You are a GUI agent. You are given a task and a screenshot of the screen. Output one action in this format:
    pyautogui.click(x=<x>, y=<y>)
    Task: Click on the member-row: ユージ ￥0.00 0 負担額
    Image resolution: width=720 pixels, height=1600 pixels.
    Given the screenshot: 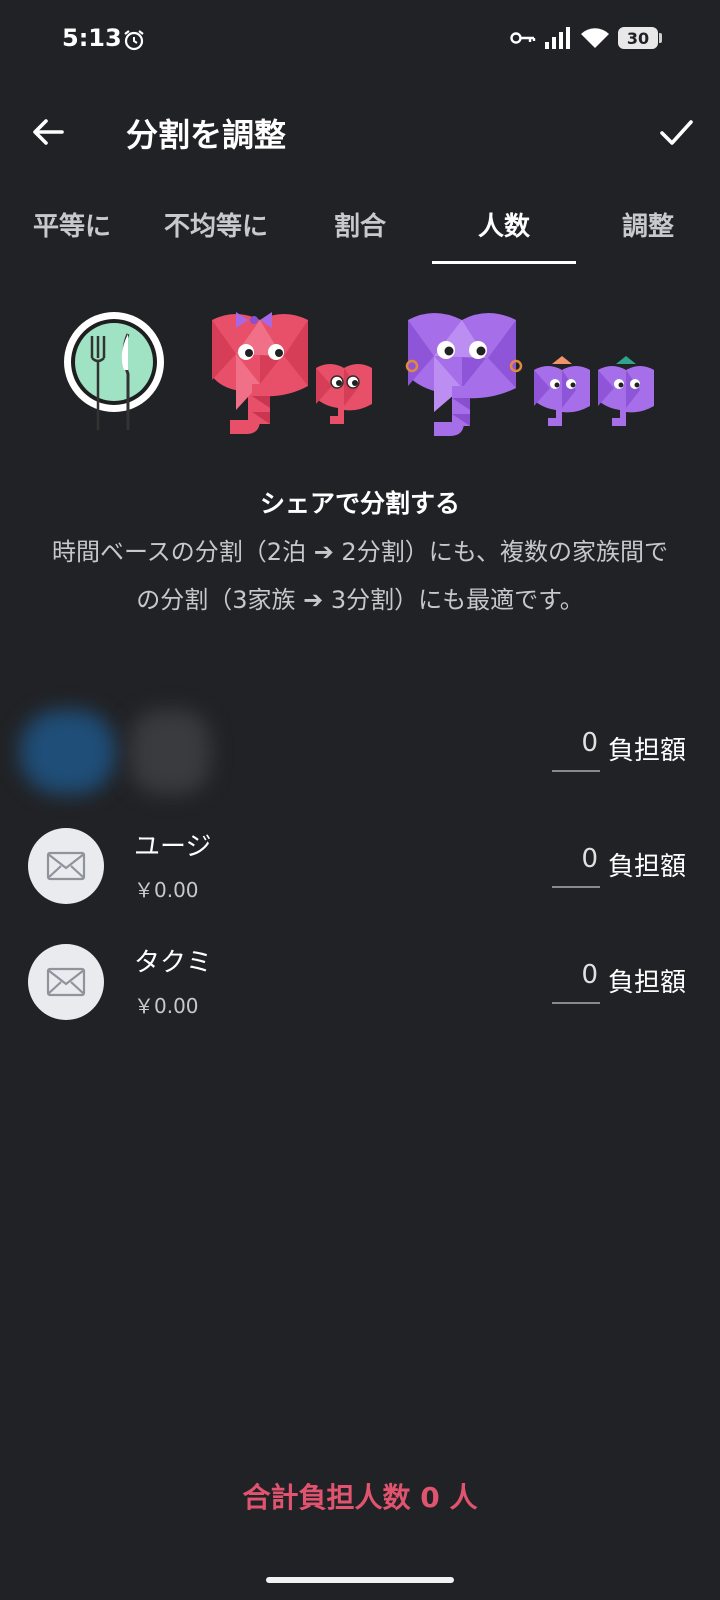 What is the action you would take?
    pyautogui.click(x=360, y=872)
    